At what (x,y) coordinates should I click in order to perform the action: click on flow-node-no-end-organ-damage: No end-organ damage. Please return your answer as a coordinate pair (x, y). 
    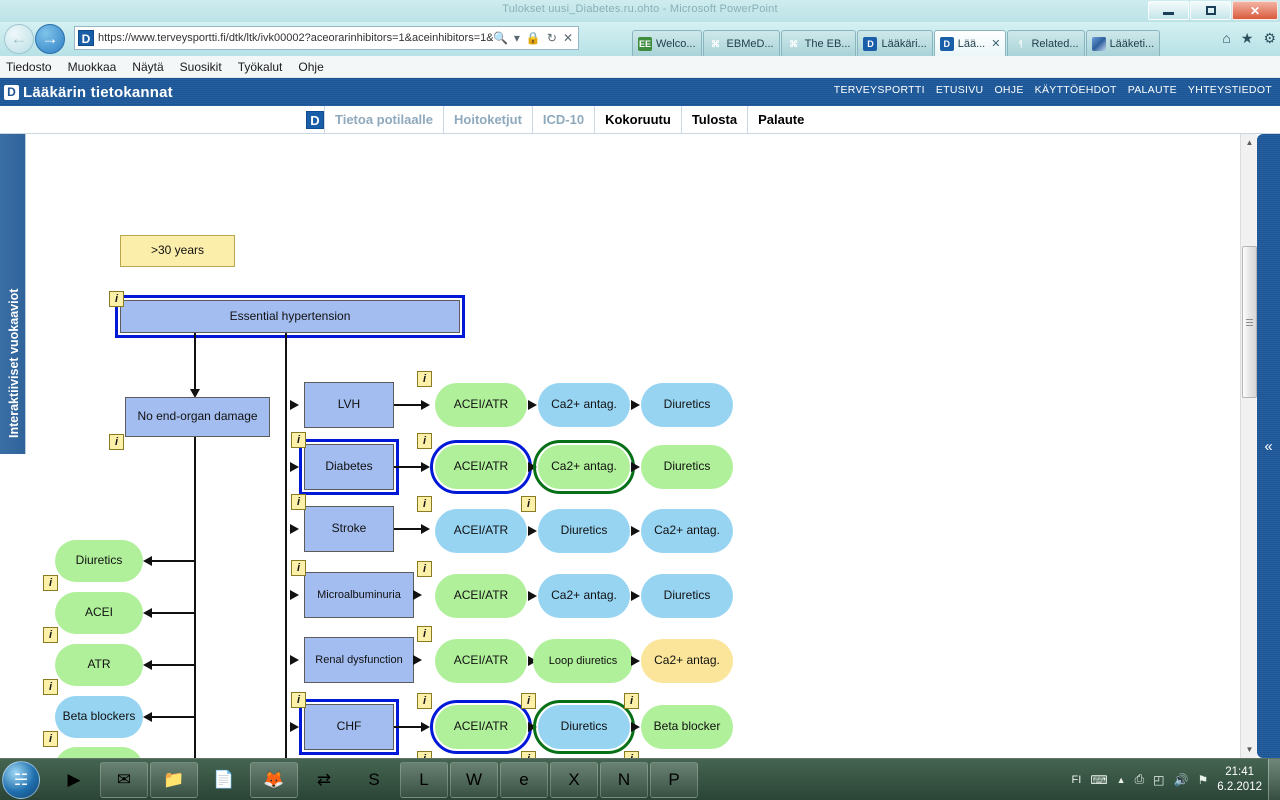
    Looking at the image, I should click on (197, 417).